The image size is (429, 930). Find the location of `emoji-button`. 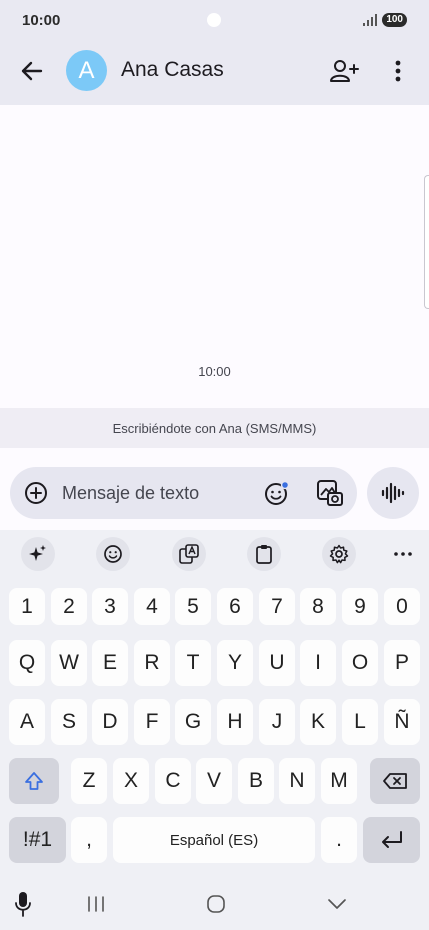

emoji-button is located at coordinates (277, 493).